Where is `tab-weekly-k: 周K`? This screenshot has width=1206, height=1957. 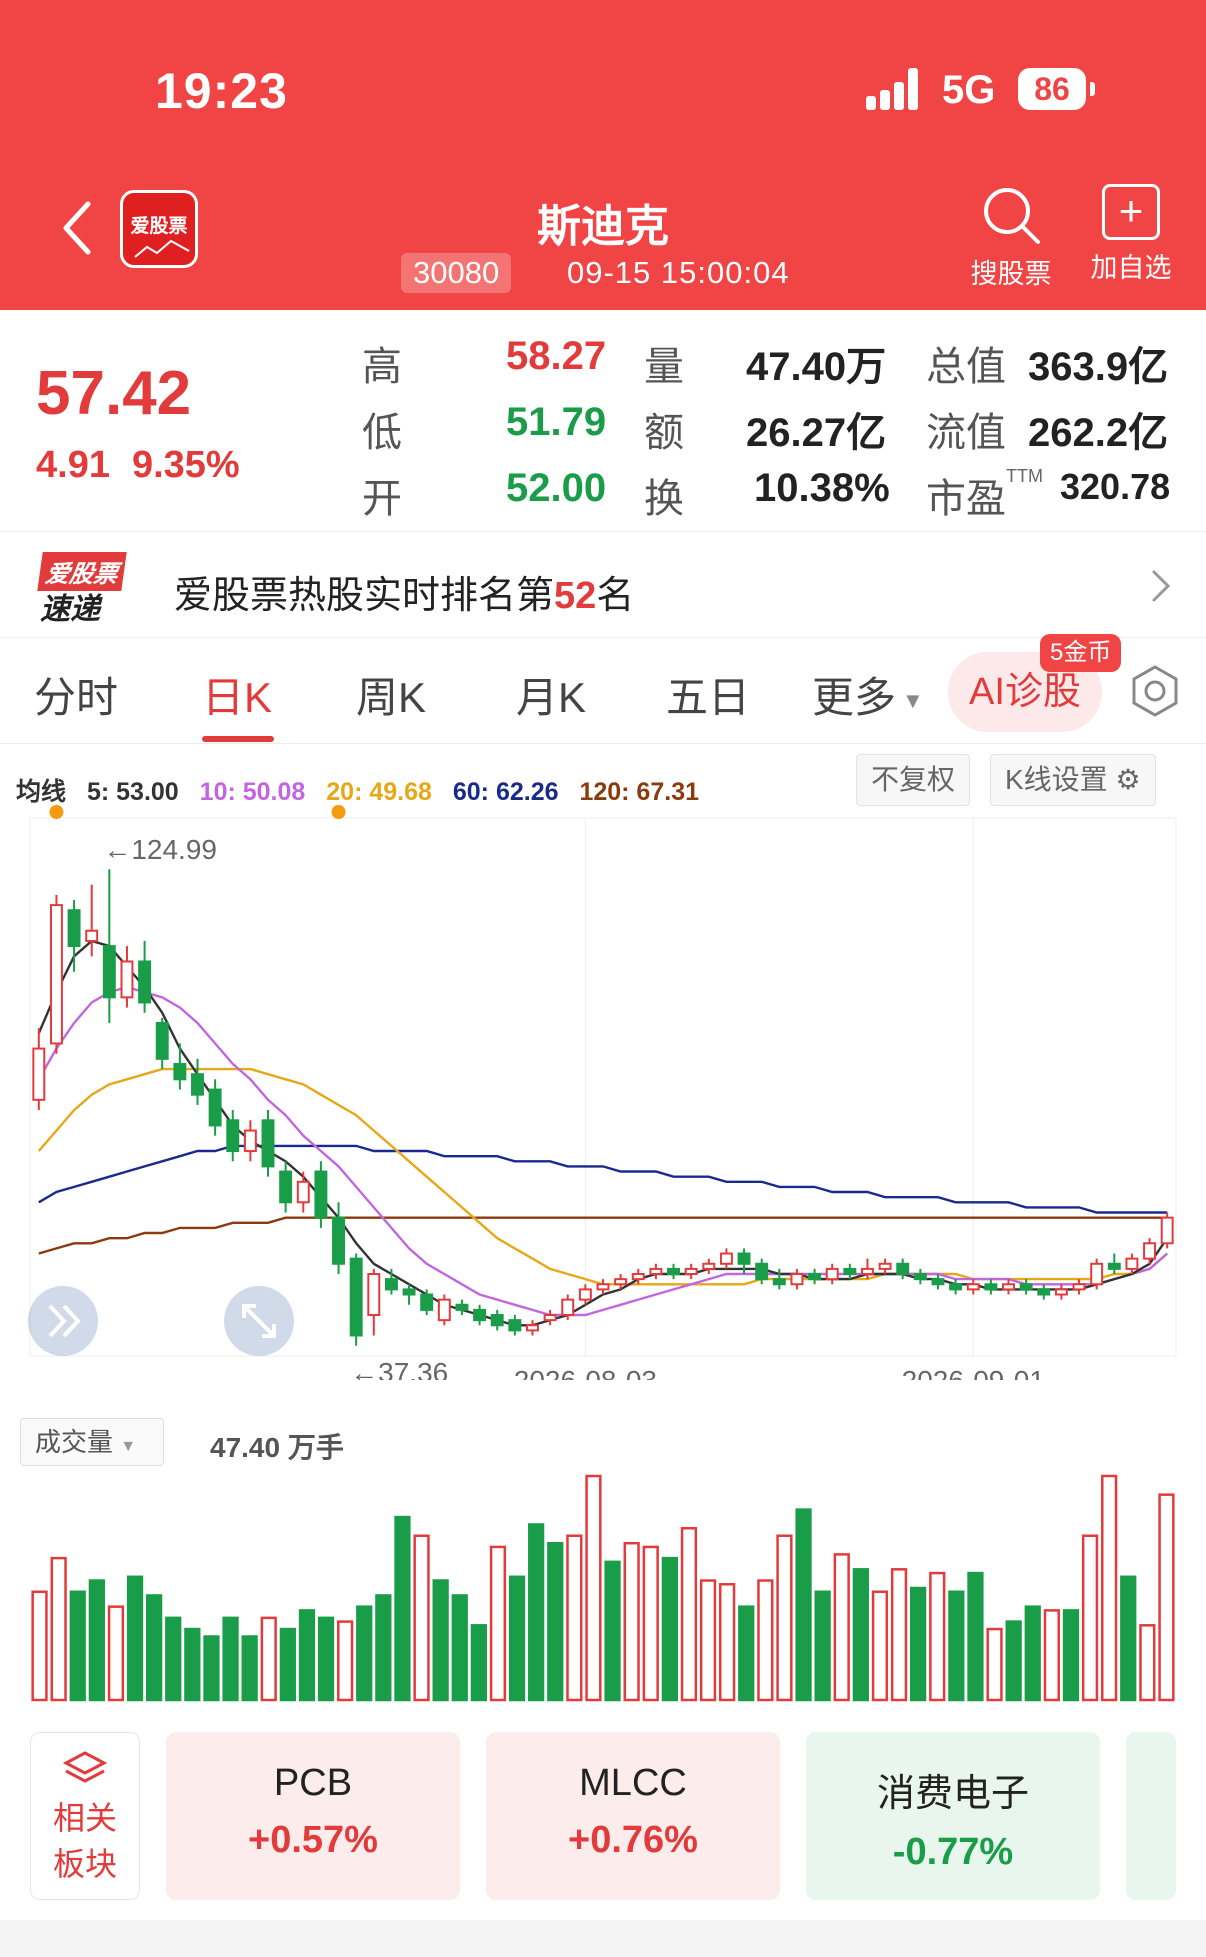
tab-weekly-k: 周K is located at coordinates (391, 694).